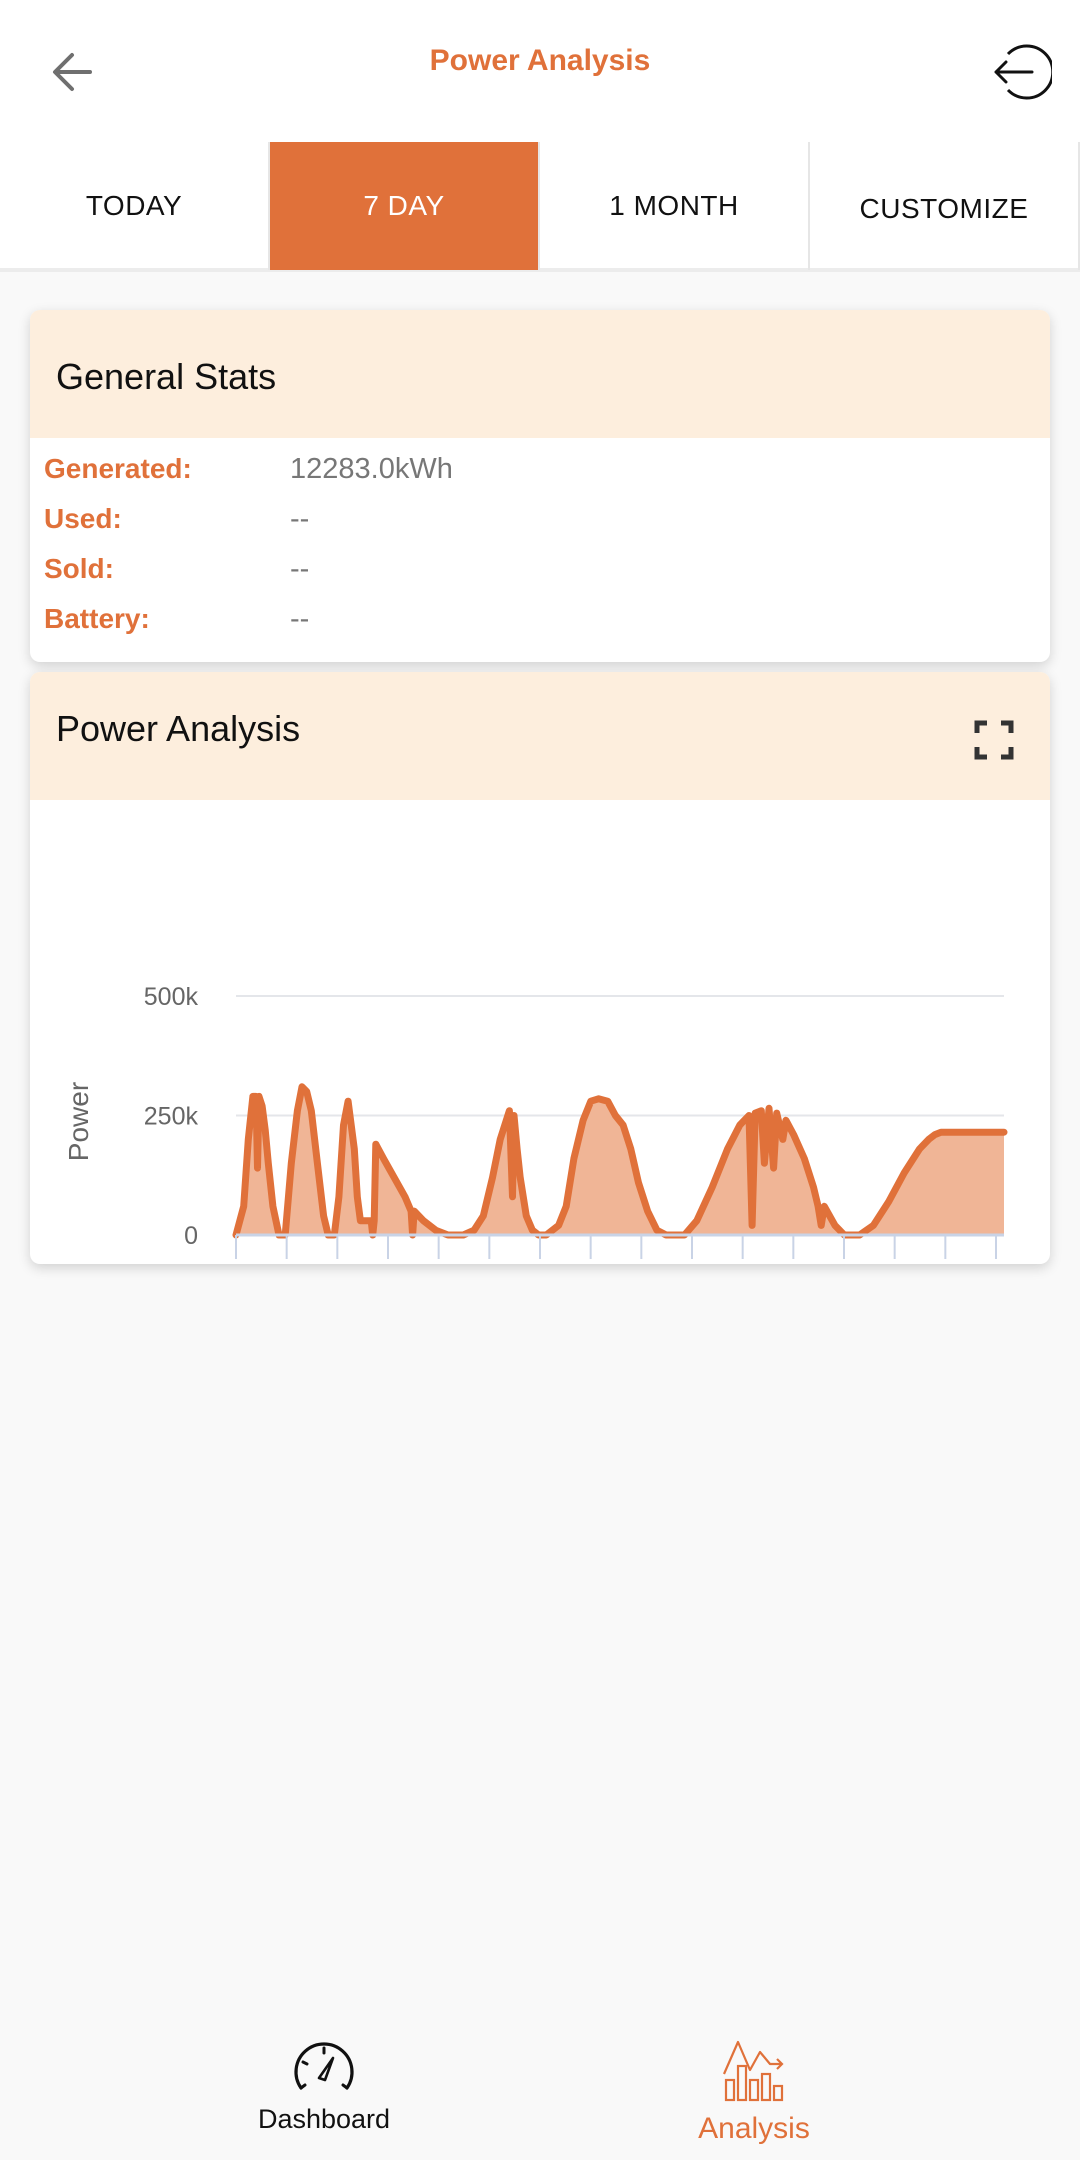 Image resolution: width=1080 pixels, height=2160 pixels. What do you see at coordinates (135, 206) in the screenshot?
I see `tab-today: TODAY` at bounding box center [135, 206].